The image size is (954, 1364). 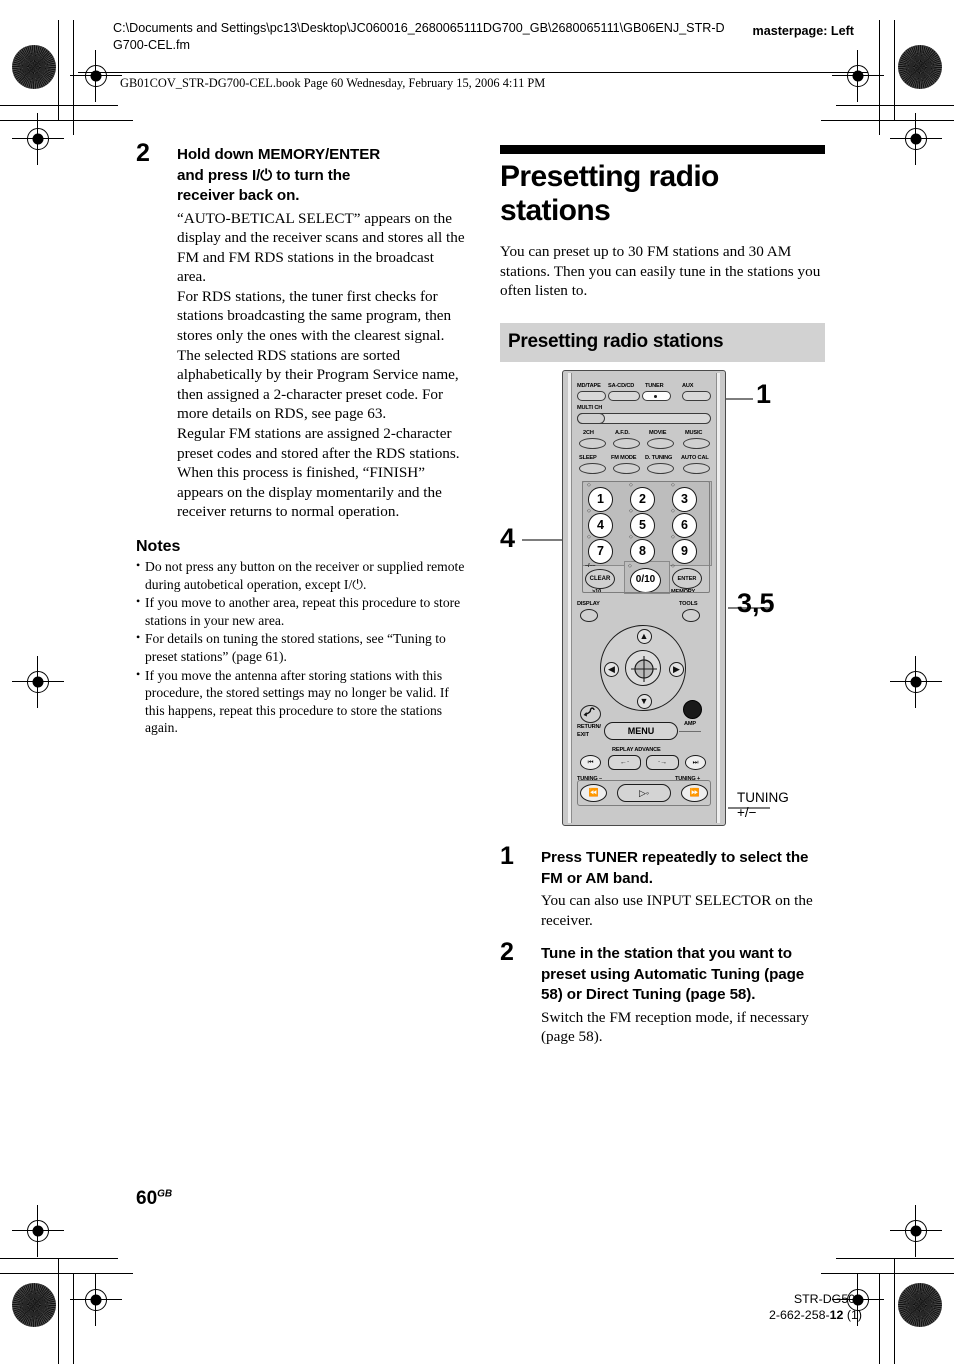 I want to click on button-display, so click(x=589, y=615).